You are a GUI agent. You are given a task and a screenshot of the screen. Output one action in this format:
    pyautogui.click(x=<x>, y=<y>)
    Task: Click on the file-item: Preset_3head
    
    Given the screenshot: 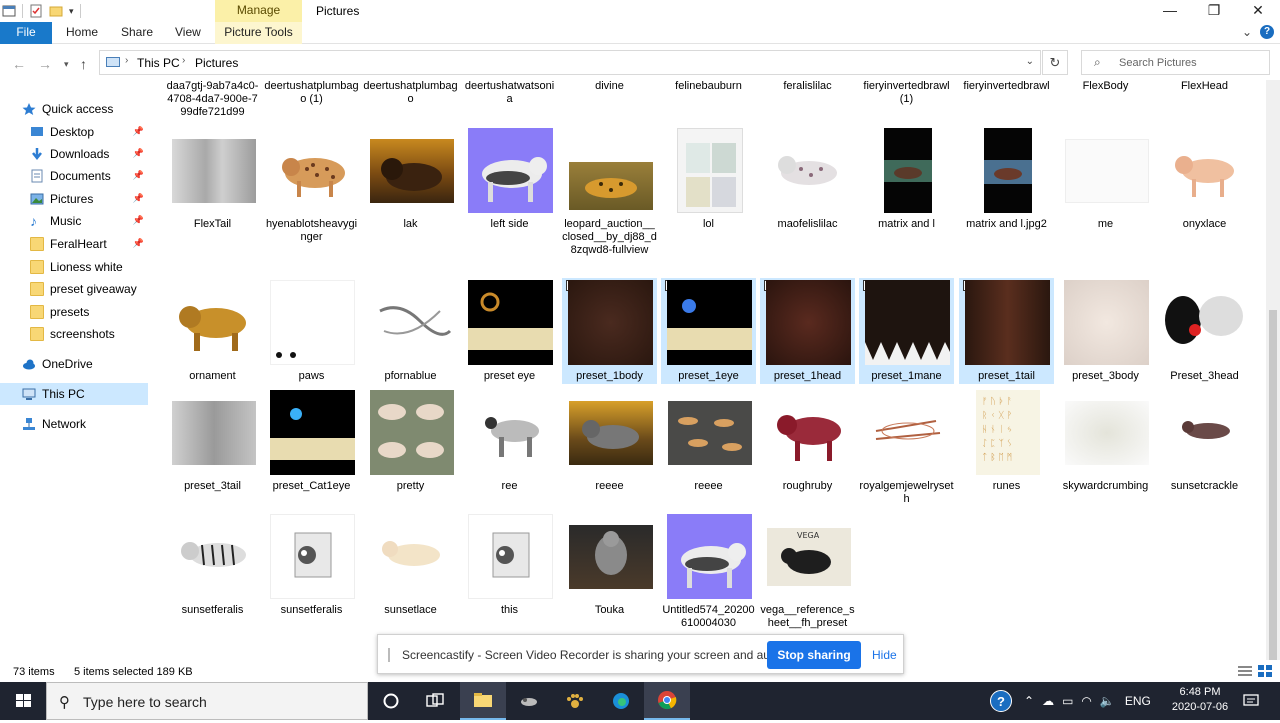 What is the action you would take?
    pyautogui.click(x=1204, y=331)
    